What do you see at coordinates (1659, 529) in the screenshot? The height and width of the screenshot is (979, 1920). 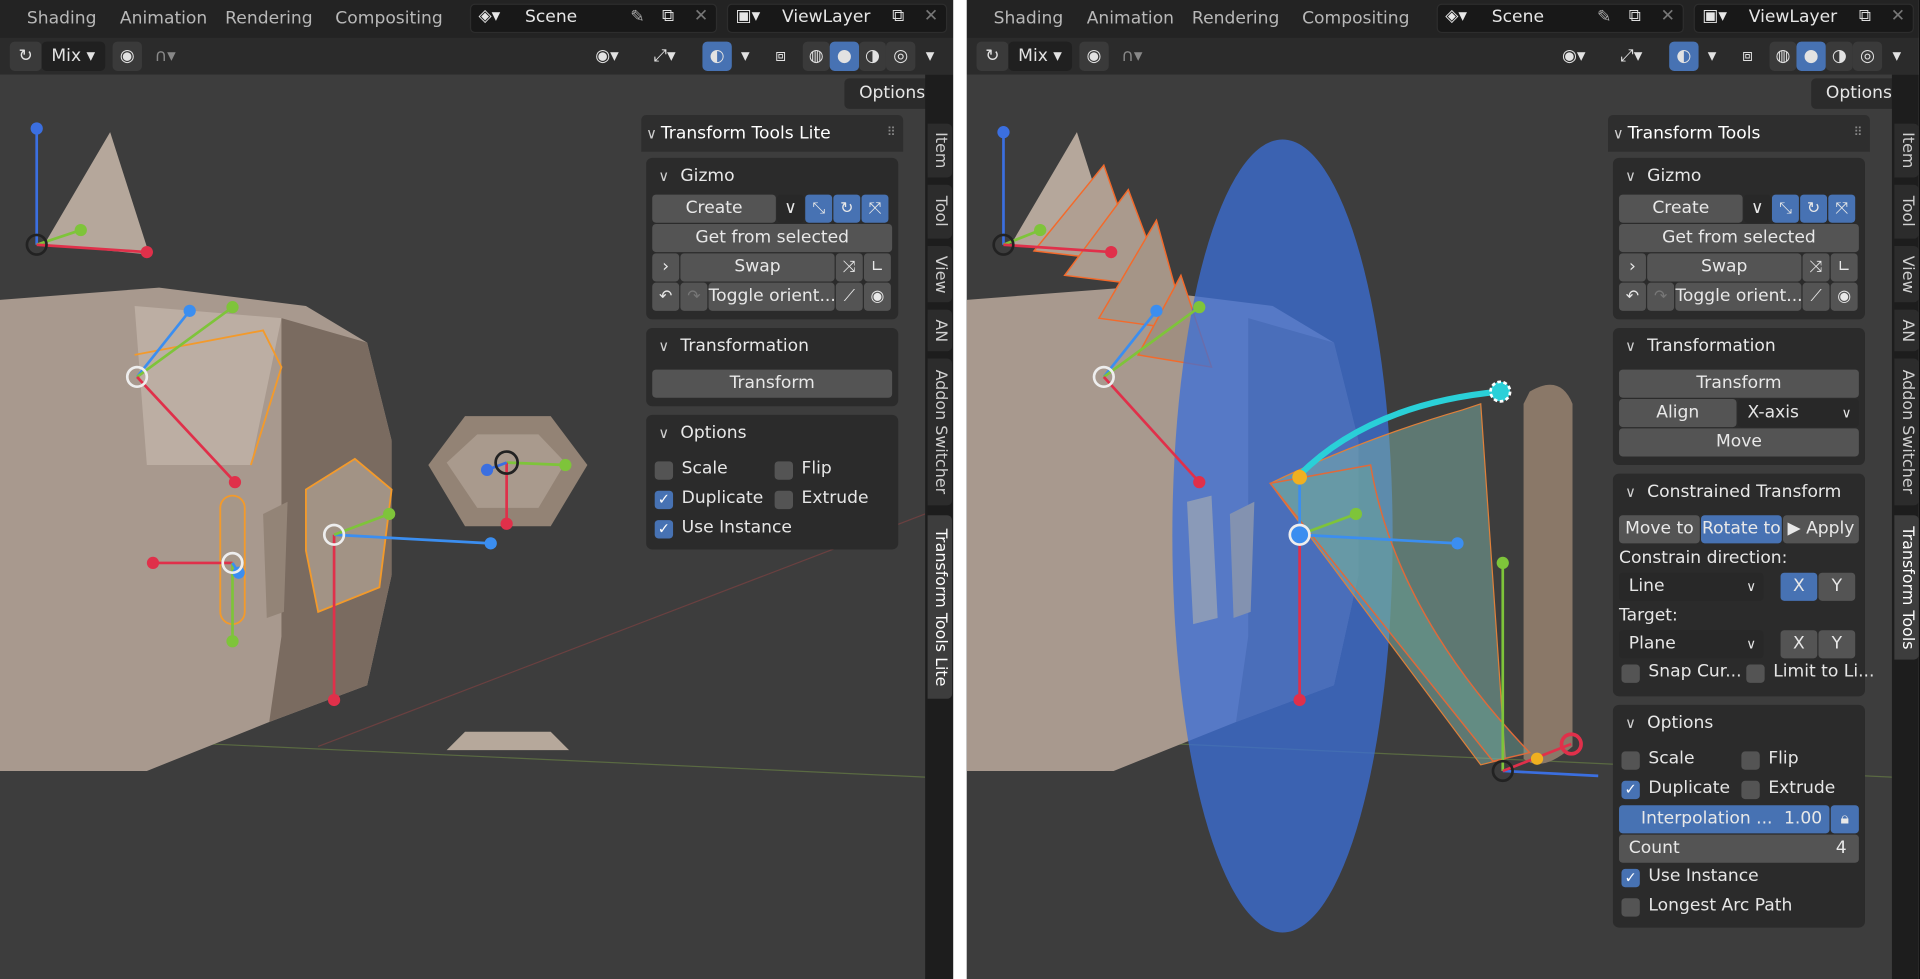 I see `move-to-button: Move to` at bounding box center [1659, 529].